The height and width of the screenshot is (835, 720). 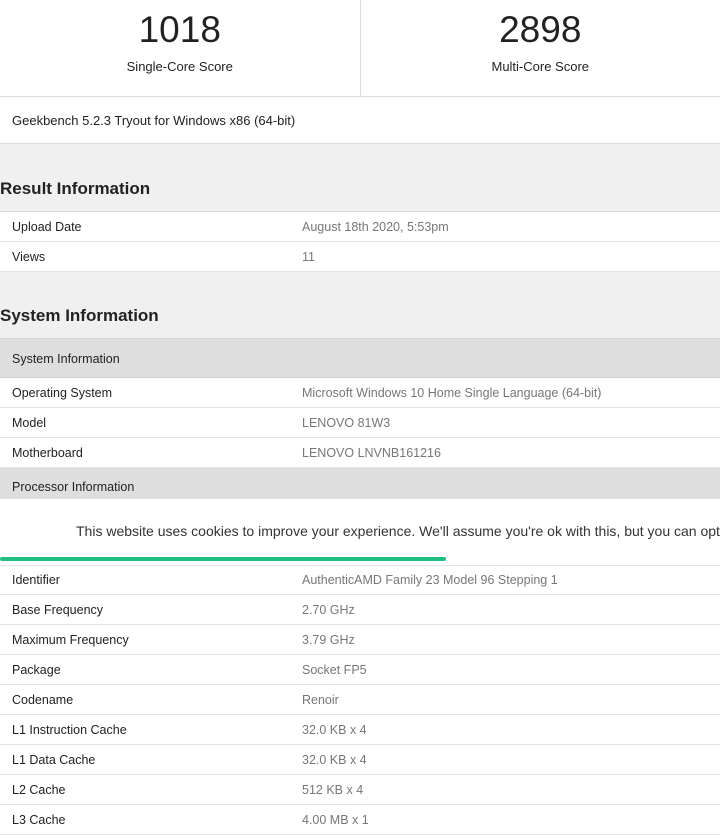 I want to click on multi-core-score-value: 2898, so click(x=540, y=29).